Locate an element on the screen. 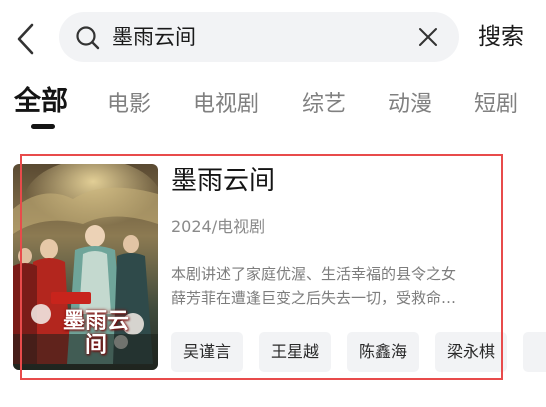 This screenshot has height=407, width=546. tab-anime: 动漫 is located at coordinates (410, 105).